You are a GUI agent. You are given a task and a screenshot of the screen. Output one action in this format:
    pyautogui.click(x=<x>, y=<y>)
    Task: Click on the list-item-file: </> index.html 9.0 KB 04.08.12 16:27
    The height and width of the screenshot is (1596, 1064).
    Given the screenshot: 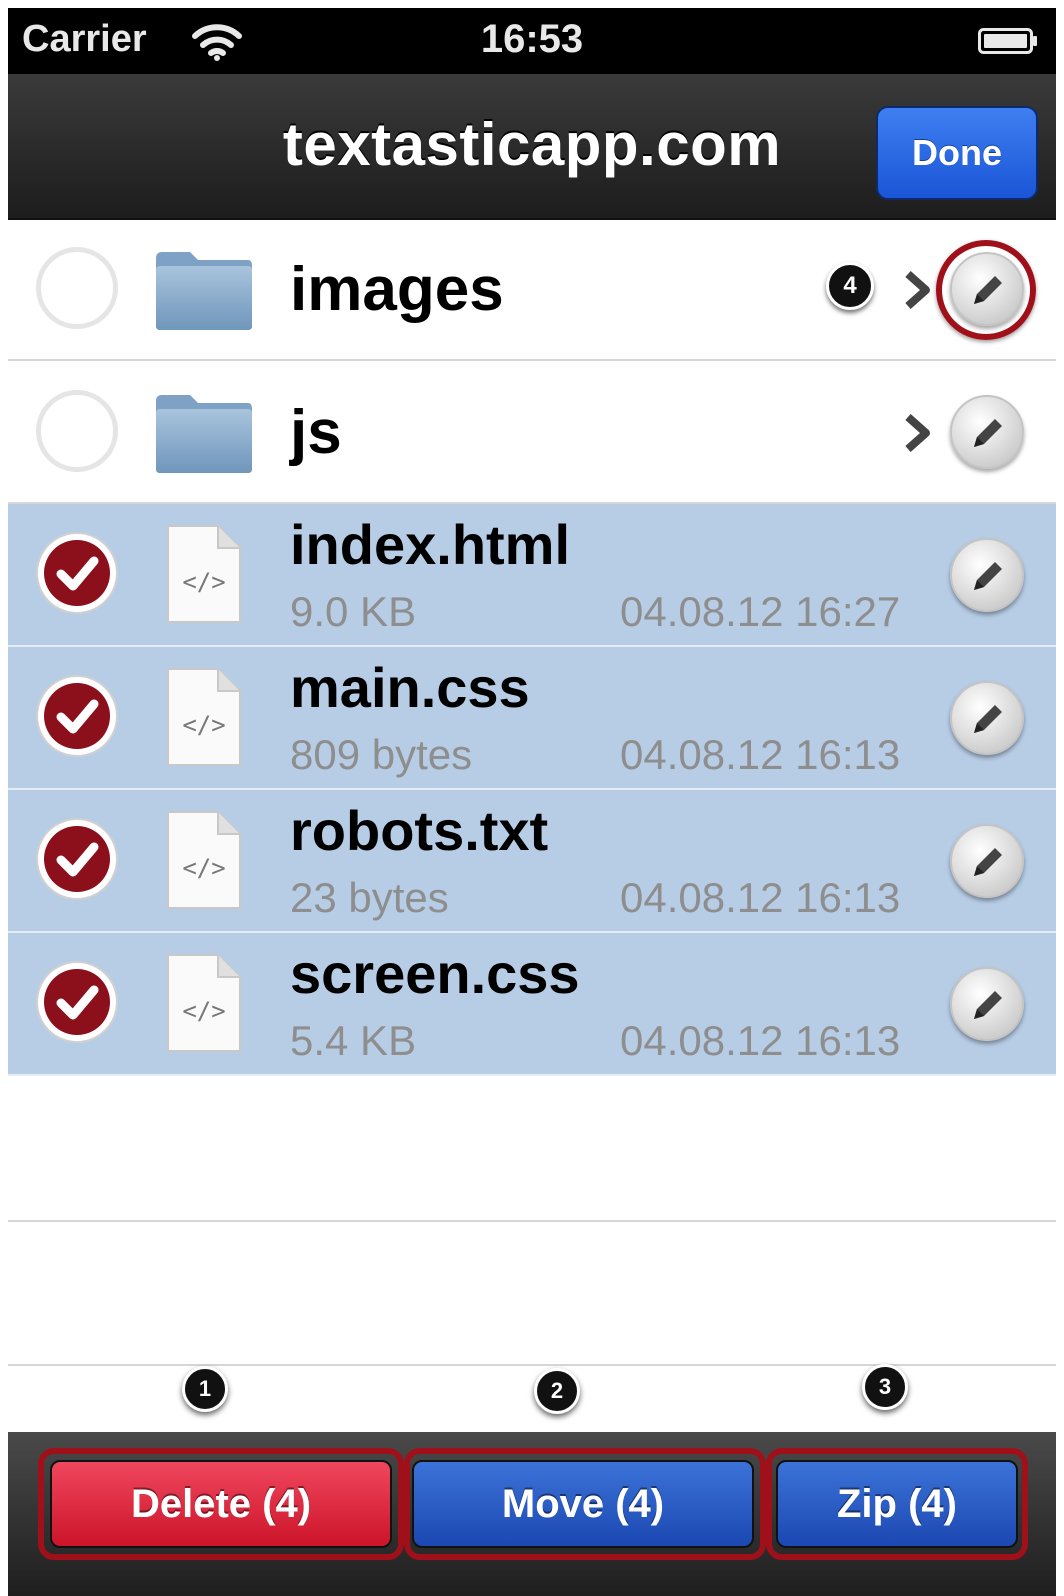 What is the action you would take?
    pyautogui.click(x=532, y=575)
    